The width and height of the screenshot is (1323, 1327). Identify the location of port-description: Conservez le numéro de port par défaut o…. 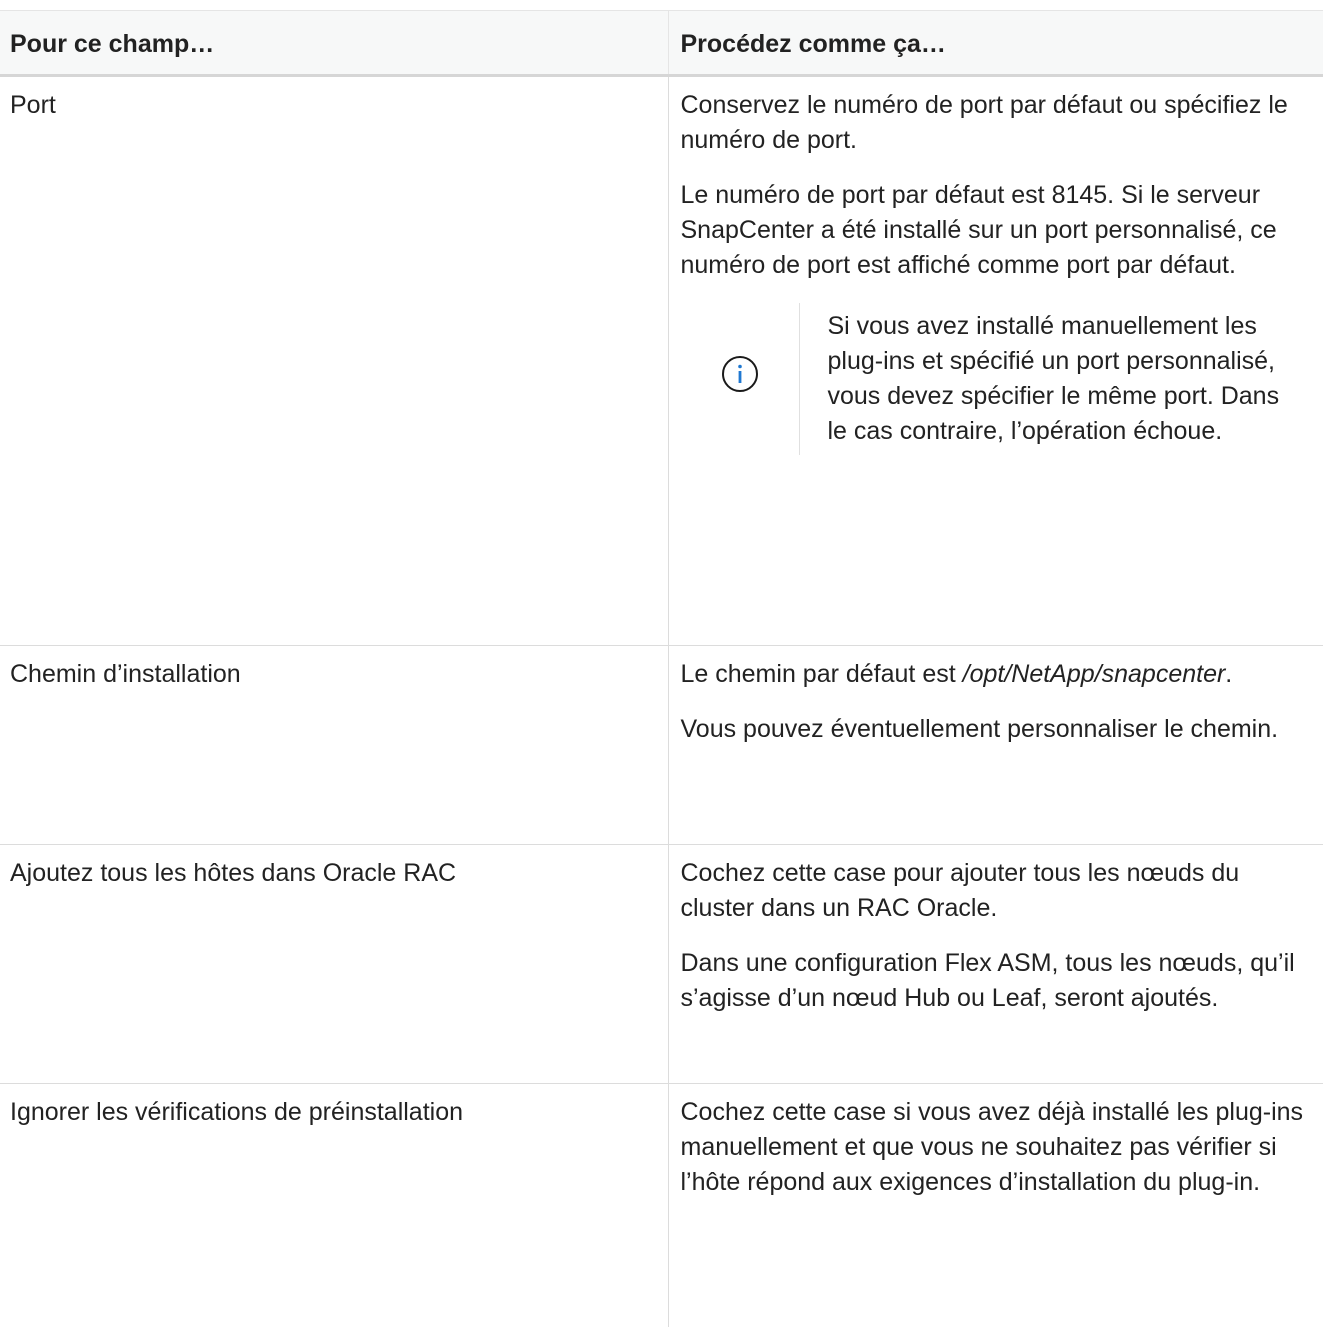
(996, 123).